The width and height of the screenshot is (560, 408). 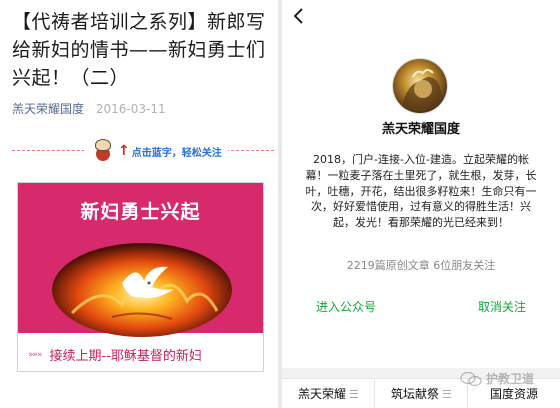 I want to click on article-author-link: 羔天荣耀国度, so click(x=48, y=109).